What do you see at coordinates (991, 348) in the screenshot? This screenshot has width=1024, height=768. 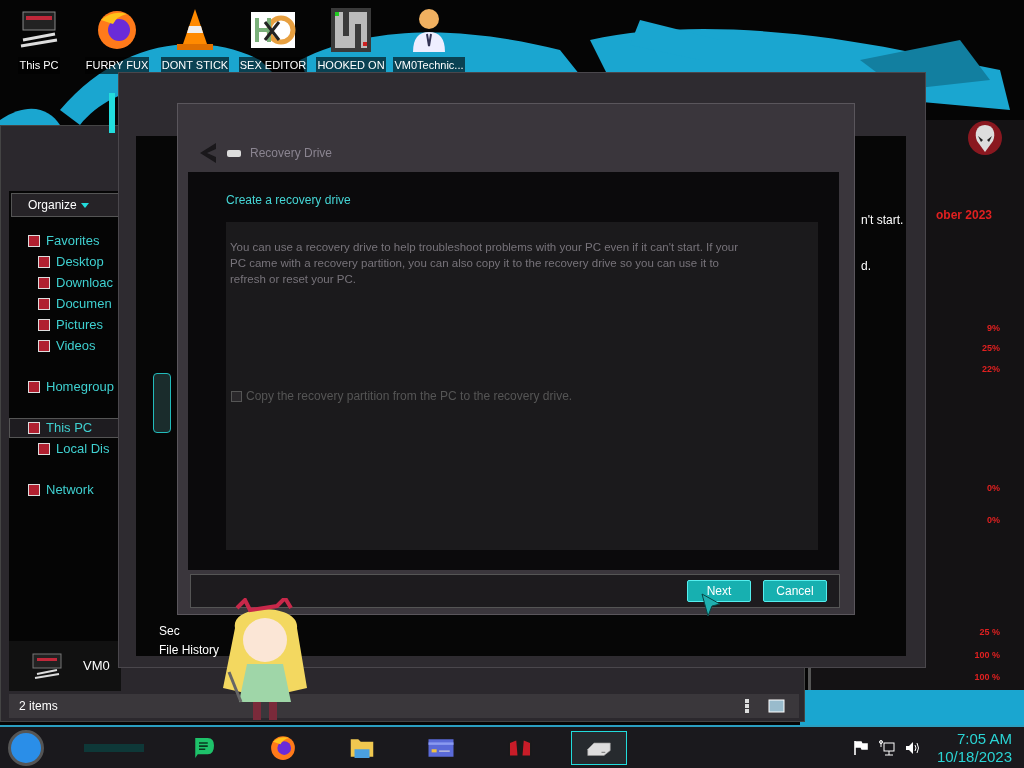 I see `reading-text: 25%` at bounding box center [991, 348].